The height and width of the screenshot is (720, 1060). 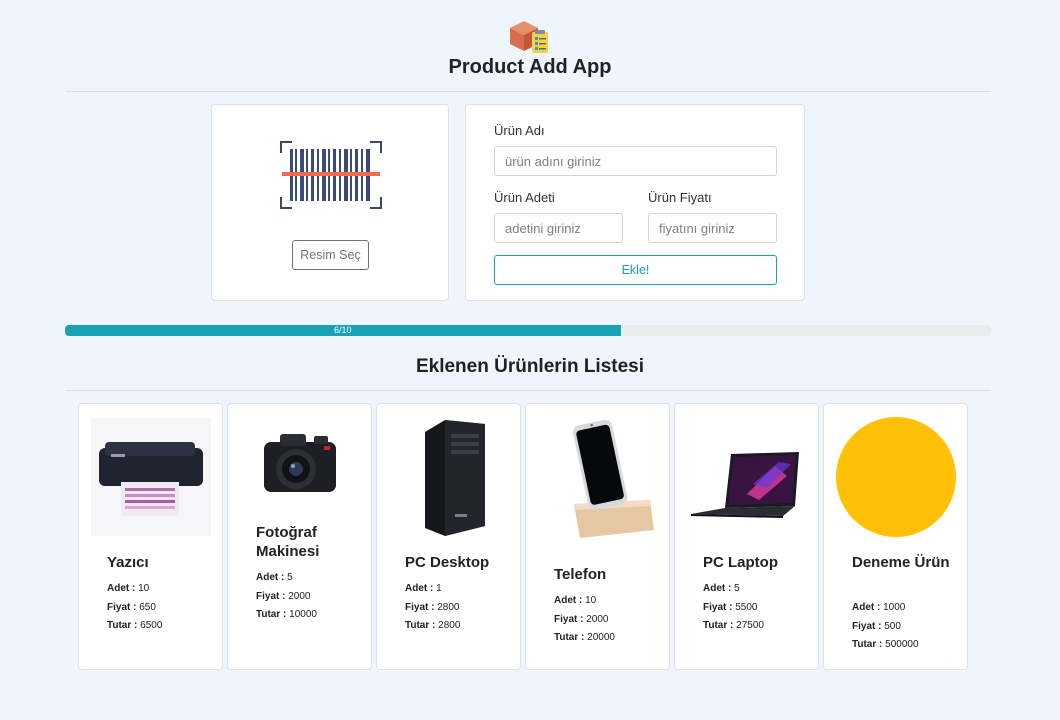 I want to click on desktop-tower-icon, so click(x=455, y=478).